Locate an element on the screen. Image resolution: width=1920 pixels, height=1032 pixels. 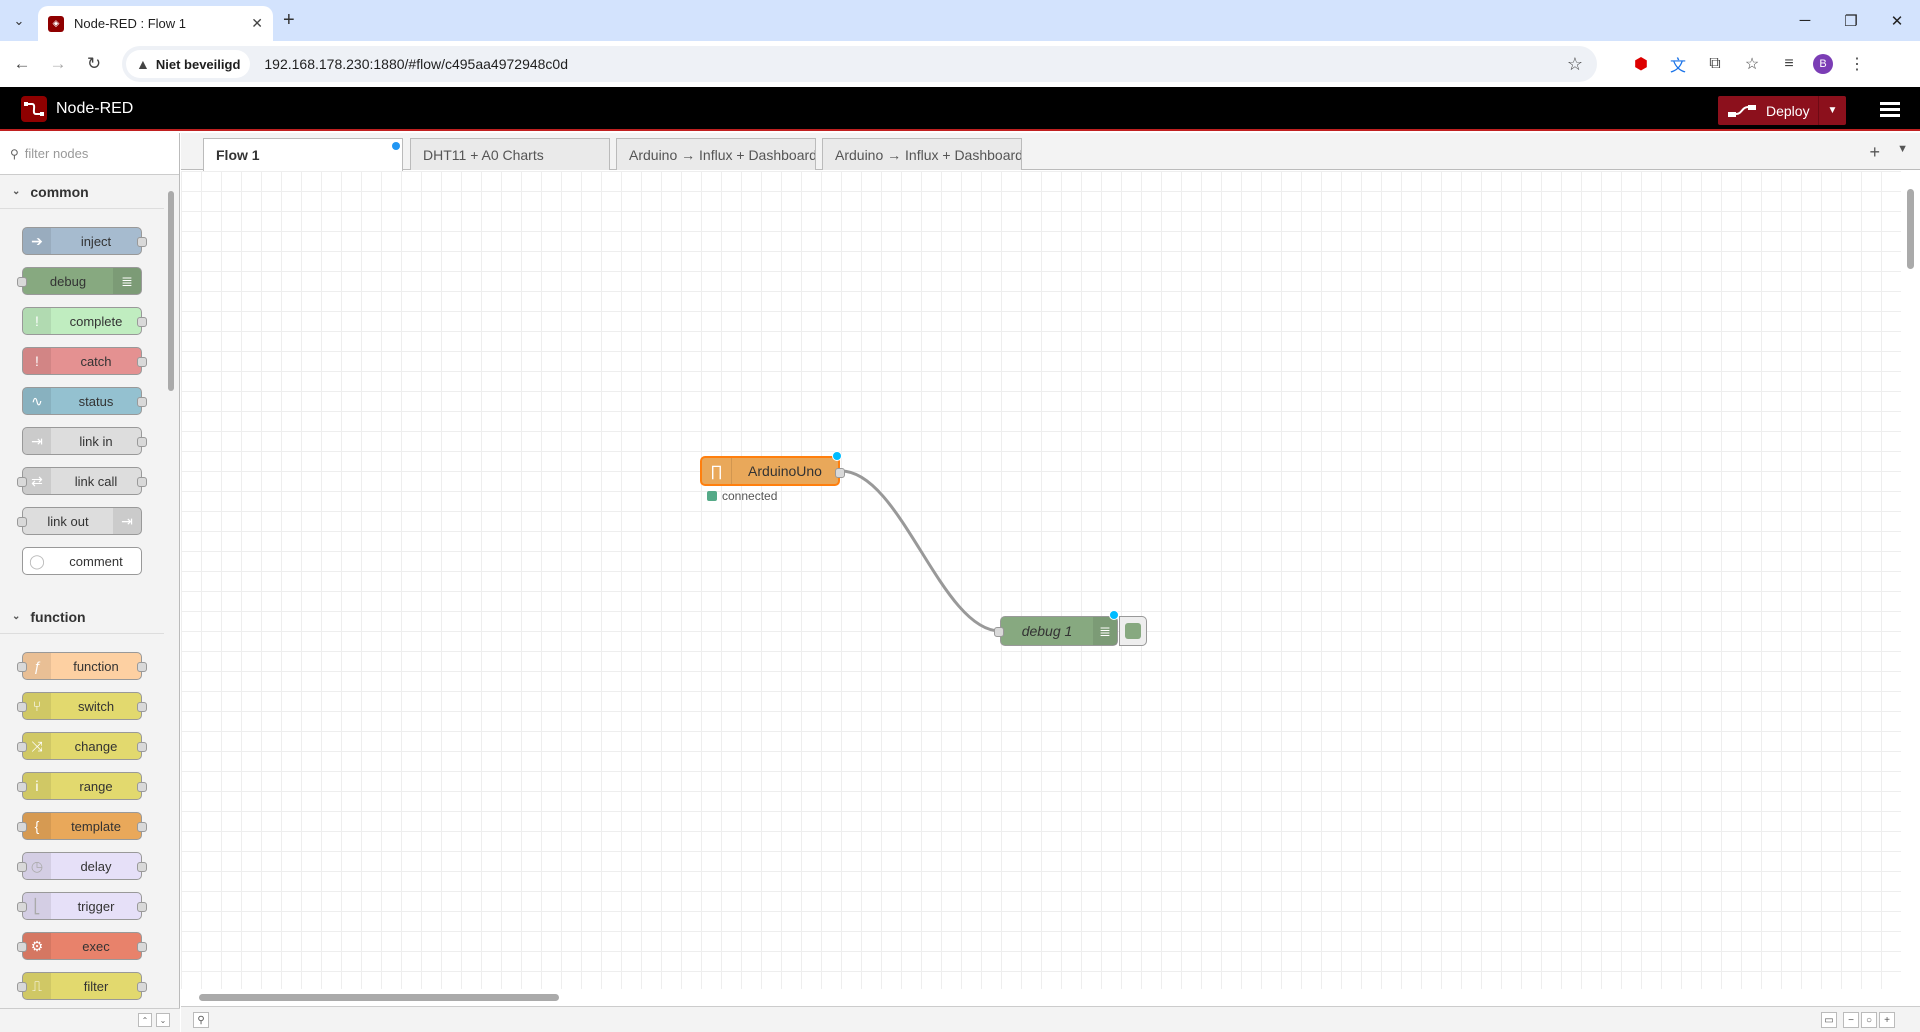
extensions-puzzle-icon: ⧉ is located at coordinates (1715, 64).